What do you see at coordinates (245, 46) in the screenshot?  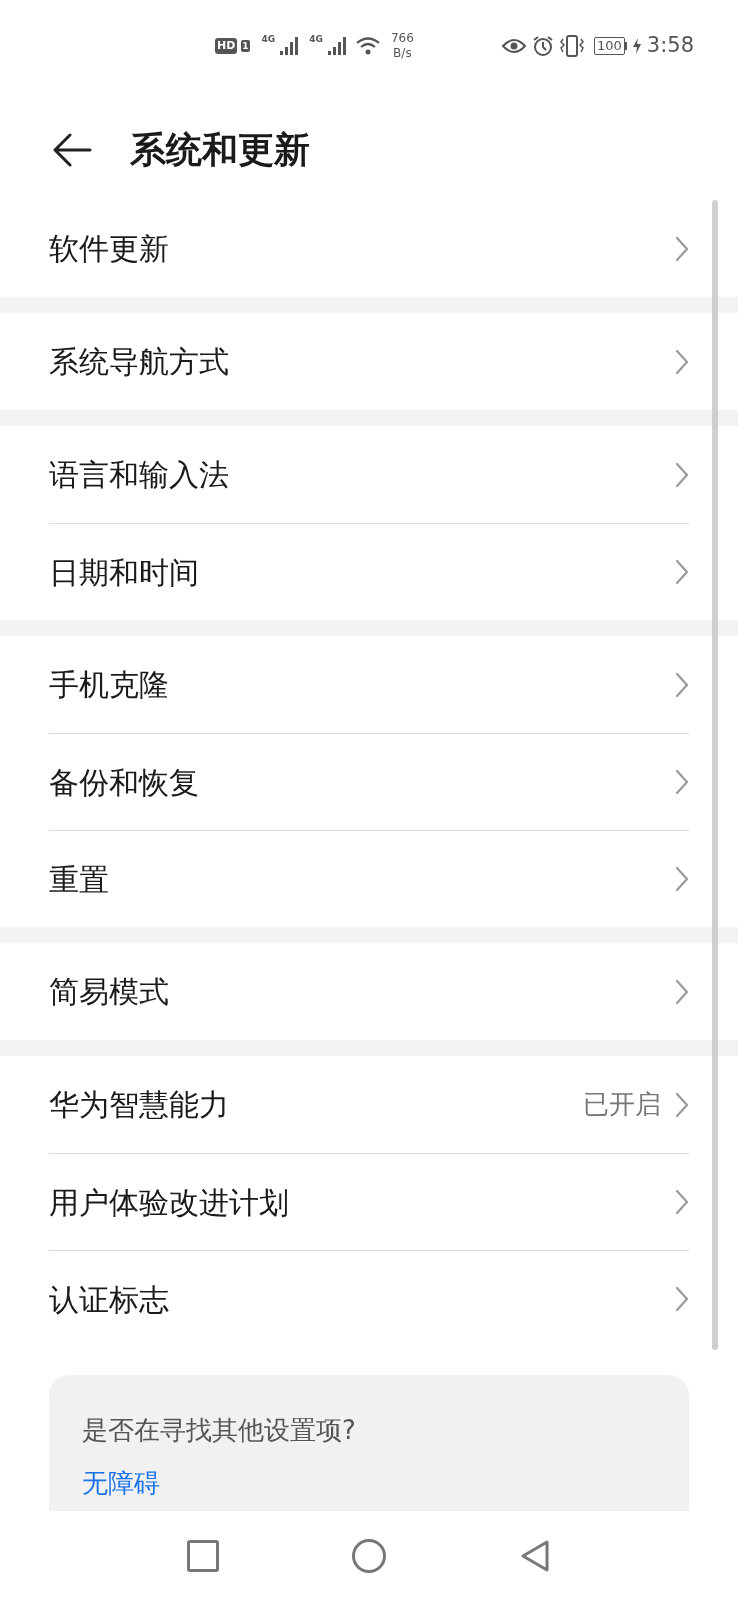 I see `sim-badge: 1` at bounding box center [245, 46].